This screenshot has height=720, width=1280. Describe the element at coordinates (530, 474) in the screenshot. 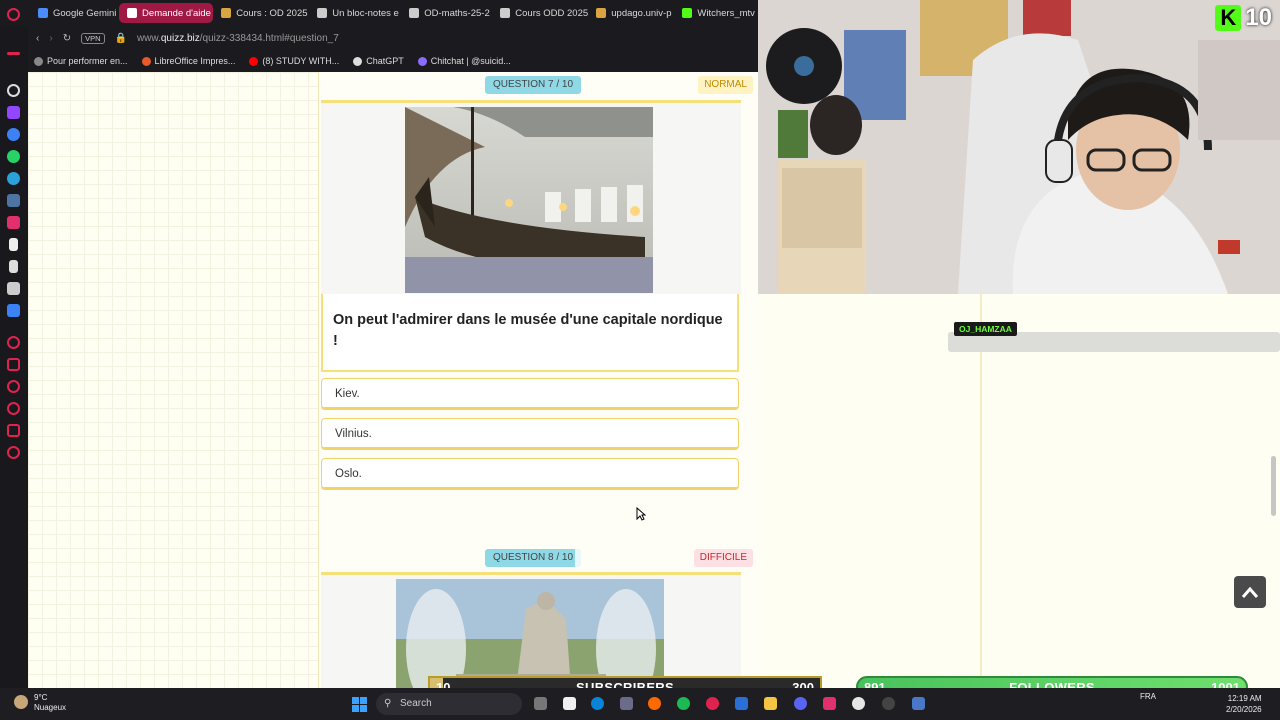

I see `answer-option: Oslo.` at that location.